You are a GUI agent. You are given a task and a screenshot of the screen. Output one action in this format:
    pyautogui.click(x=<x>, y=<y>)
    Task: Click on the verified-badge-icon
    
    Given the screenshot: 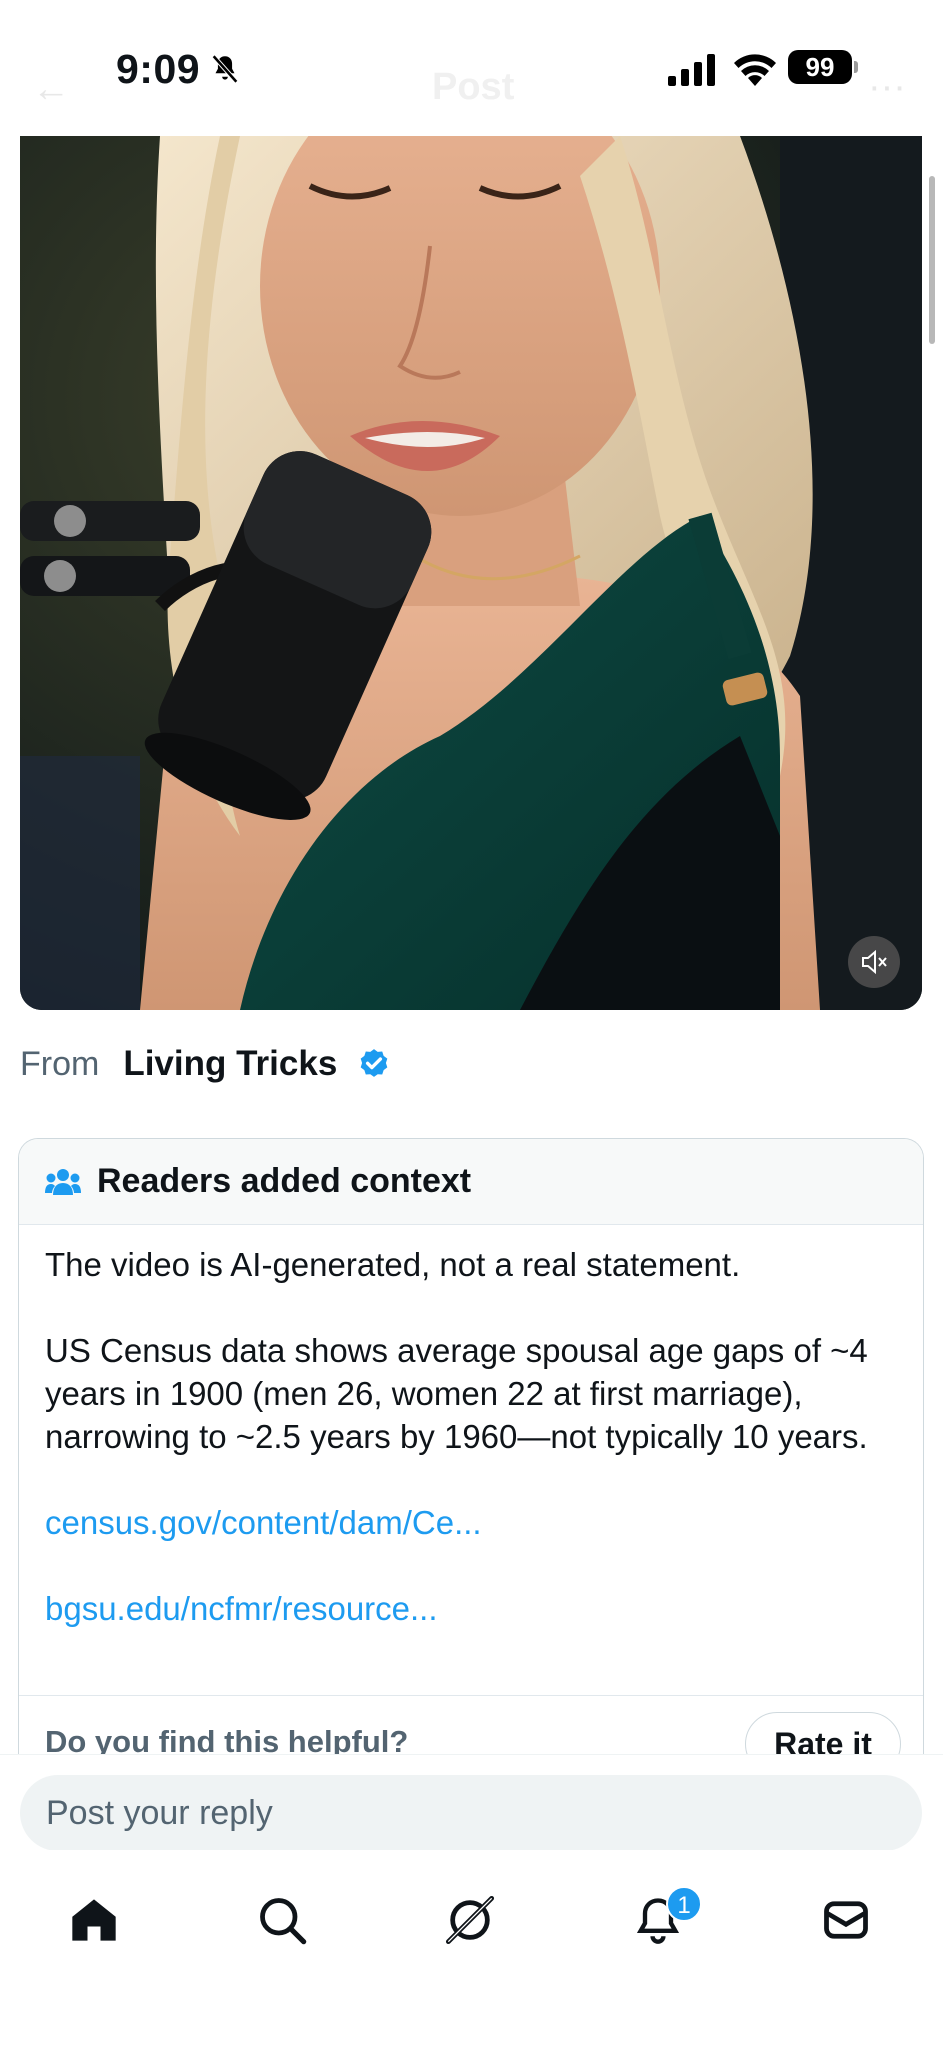 What is the action you would take?
    pyautogui.click(x=374, y=1063)
    